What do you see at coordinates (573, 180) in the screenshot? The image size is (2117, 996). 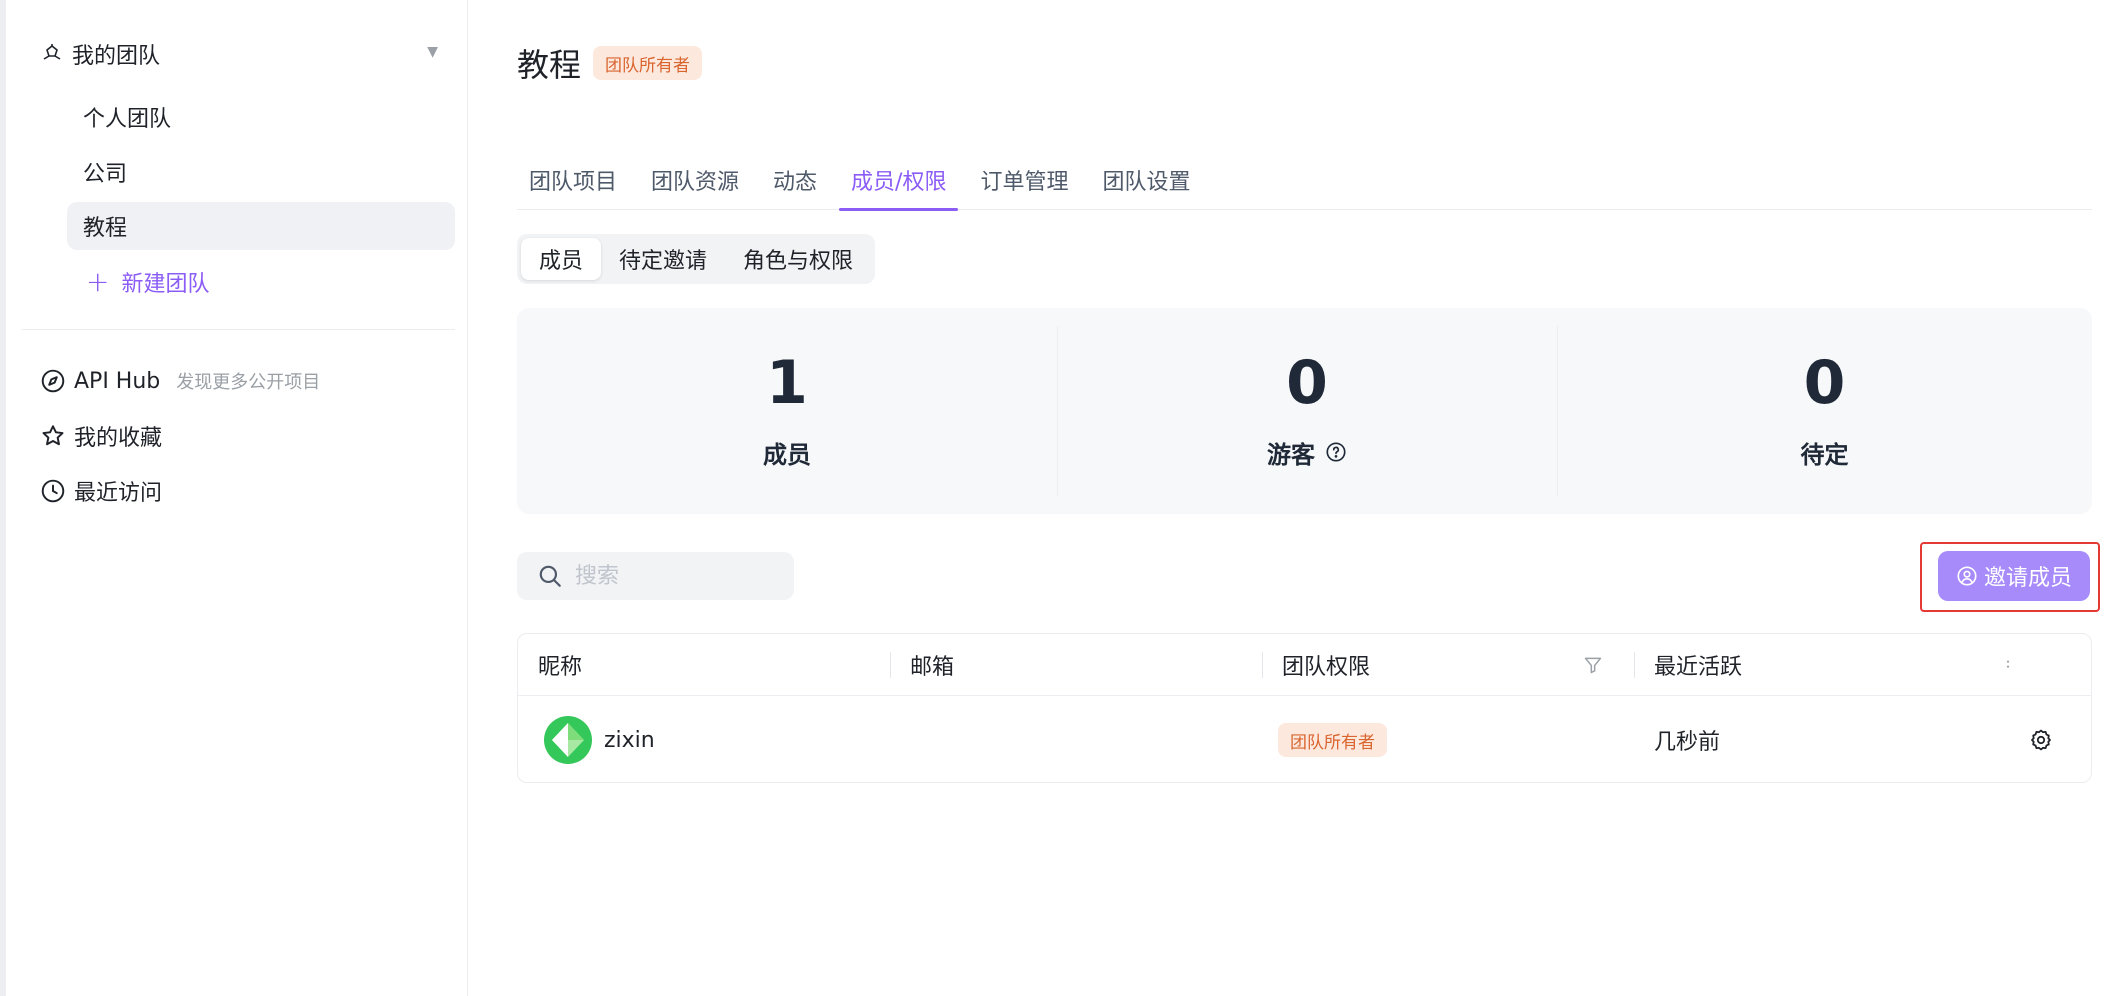 I see `tab-team-projects: 团队项目` at bounding box center [573, 180].